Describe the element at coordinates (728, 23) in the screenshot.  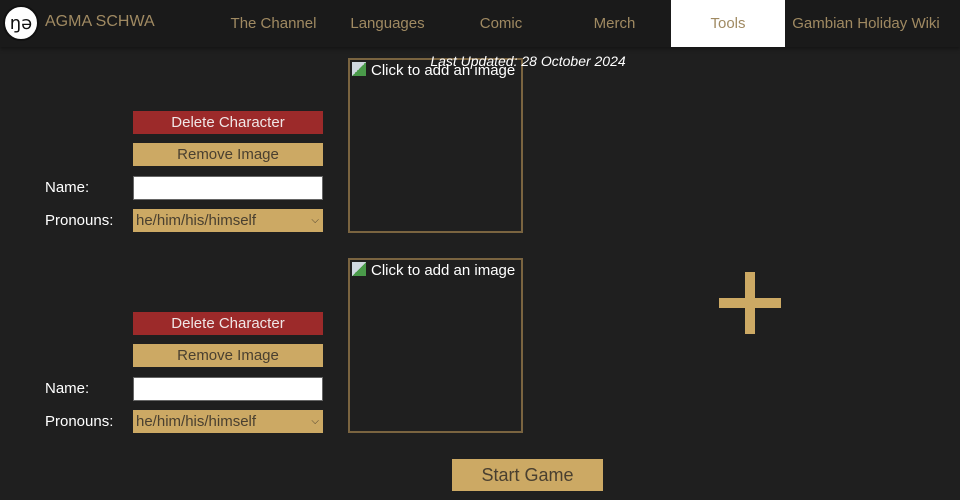
I see `nav-tools: Tools` at that location.